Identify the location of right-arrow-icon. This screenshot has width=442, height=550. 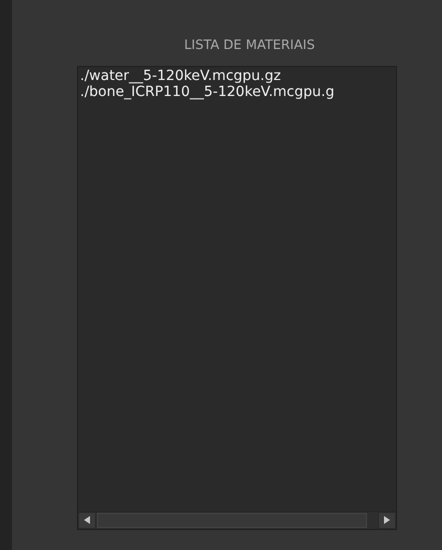
(387, 520).